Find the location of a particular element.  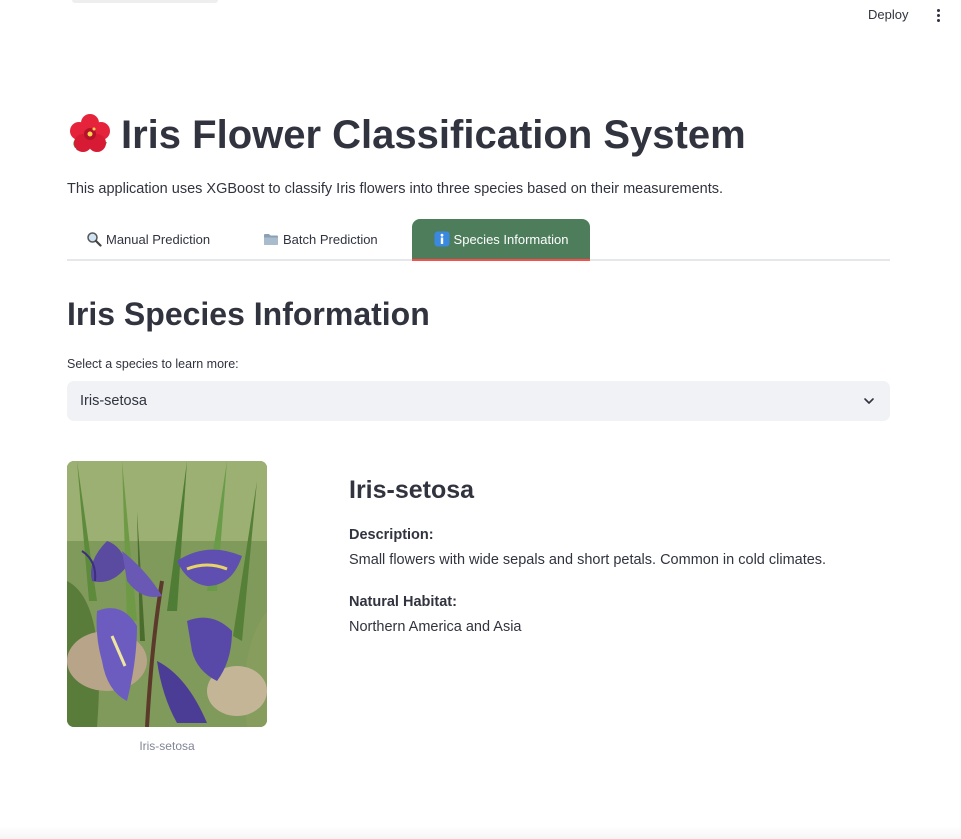

app-title: Iris Flower Classification System is located at coordinates (433, 134).